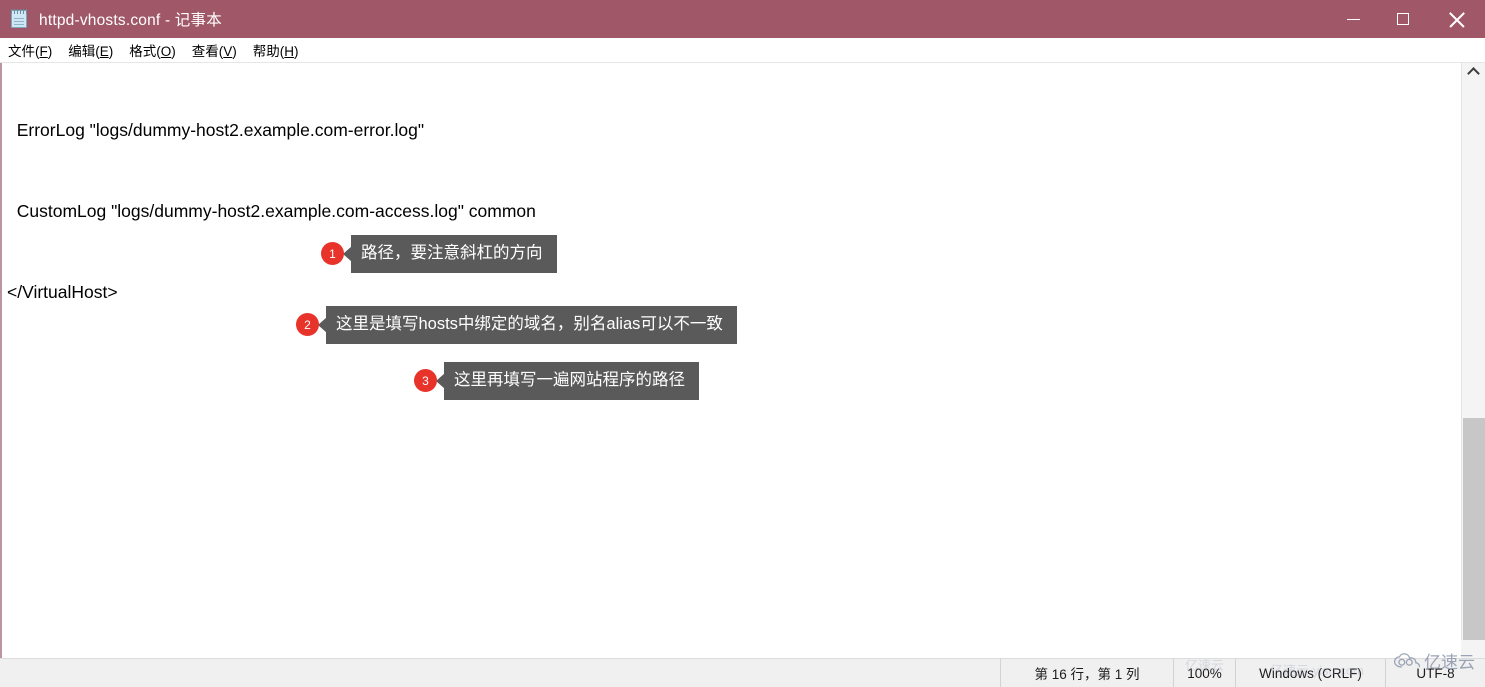 The image size is (1485, 687). I want to click on callout-badge: 3, so click(425, 381).